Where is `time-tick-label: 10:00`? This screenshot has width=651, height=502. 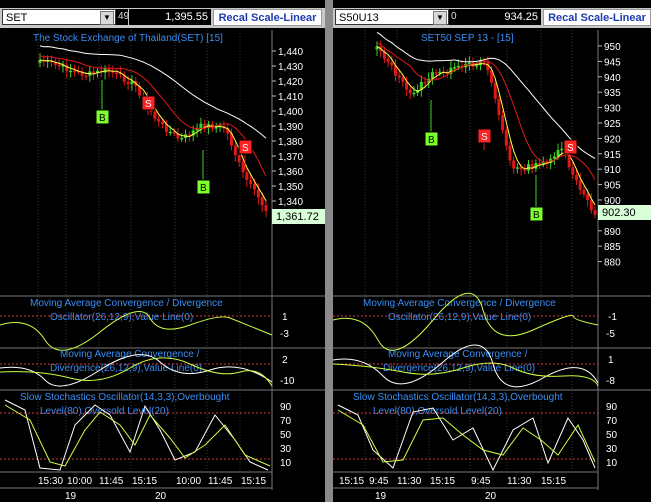
time-tick-label: 10:00 is located at coordinates (188, 481).